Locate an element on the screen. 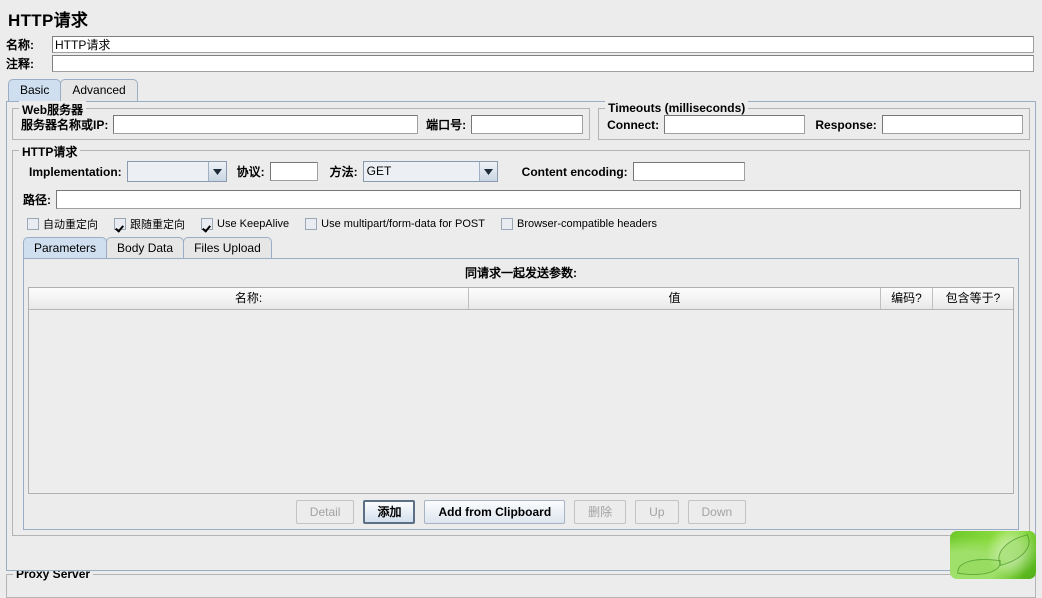 The height and width of the screenshot is (598, 1042). content-encoding-input is located at coordinates (688, 171).